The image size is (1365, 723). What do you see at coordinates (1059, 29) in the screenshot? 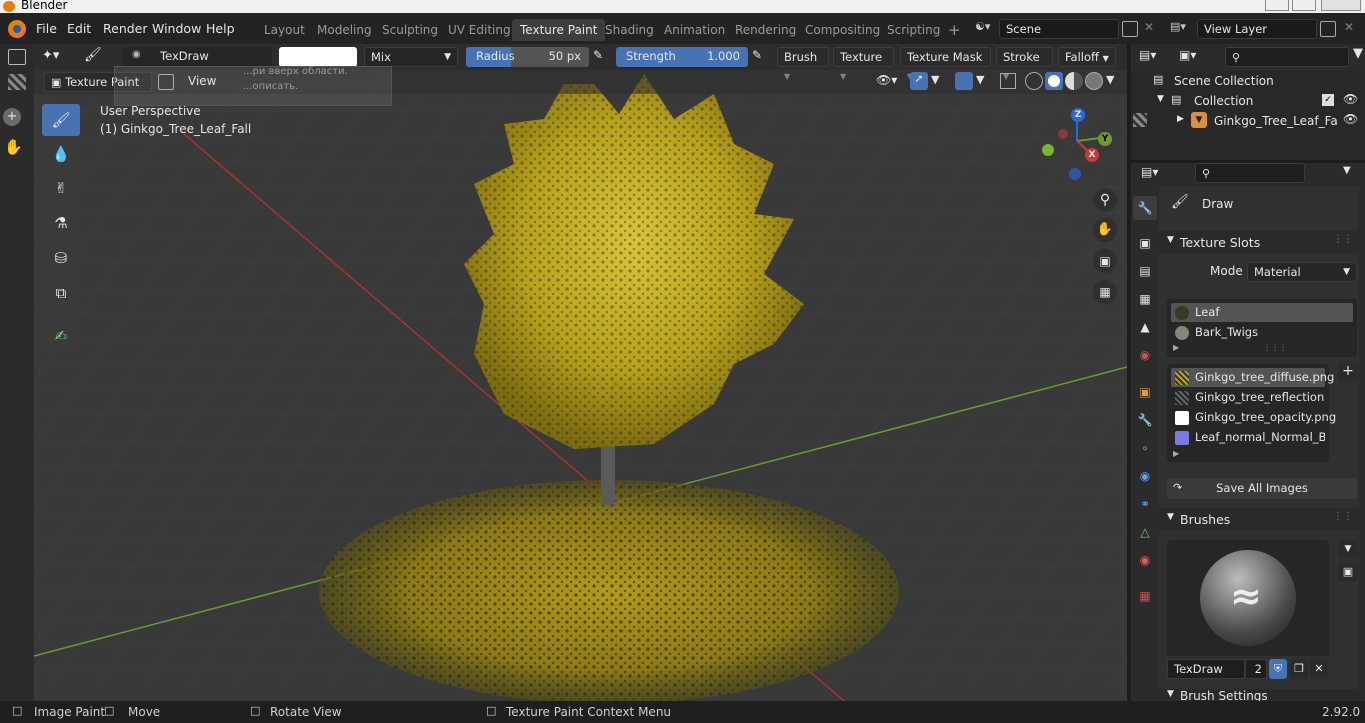
I see `scene-field: Scene` at bounding box center [1059, 29].